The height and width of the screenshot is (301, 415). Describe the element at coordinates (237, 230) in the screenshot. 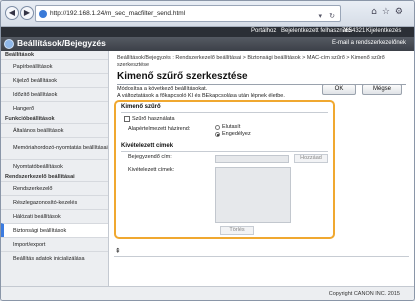

I see `delete-button: Törlés` at that location.